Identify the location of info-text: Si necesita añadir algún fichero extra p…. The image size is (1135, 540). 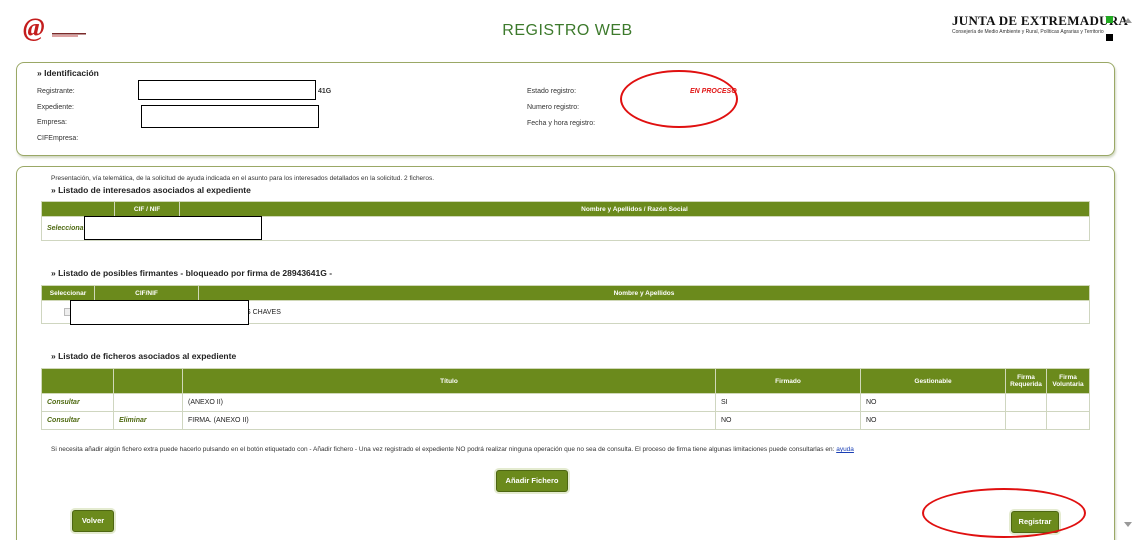
(443, 449).